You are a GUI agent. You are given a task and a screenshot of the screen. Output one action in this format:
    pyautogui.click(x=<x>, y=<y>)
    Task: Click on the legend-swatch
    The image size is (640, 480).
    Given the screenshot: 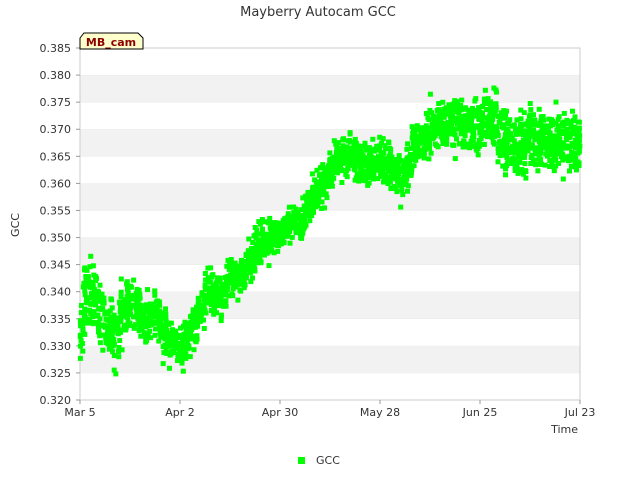 What is the action you would take?
    pyautogui.click(x=301, y=460)
    